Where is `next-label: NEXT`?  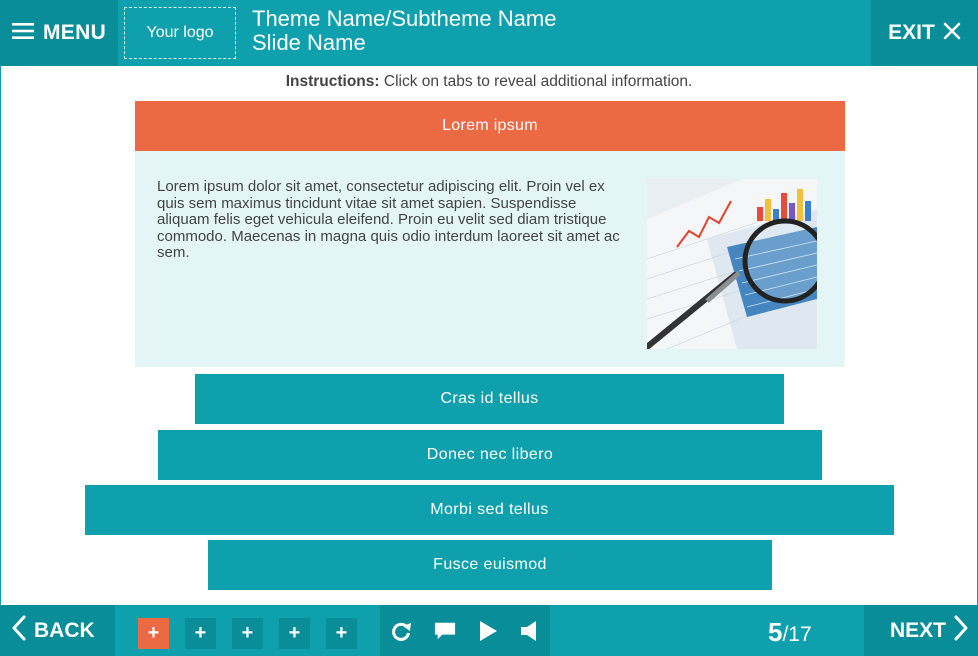
next-label: NEXT is located at coordinates (917, 630).